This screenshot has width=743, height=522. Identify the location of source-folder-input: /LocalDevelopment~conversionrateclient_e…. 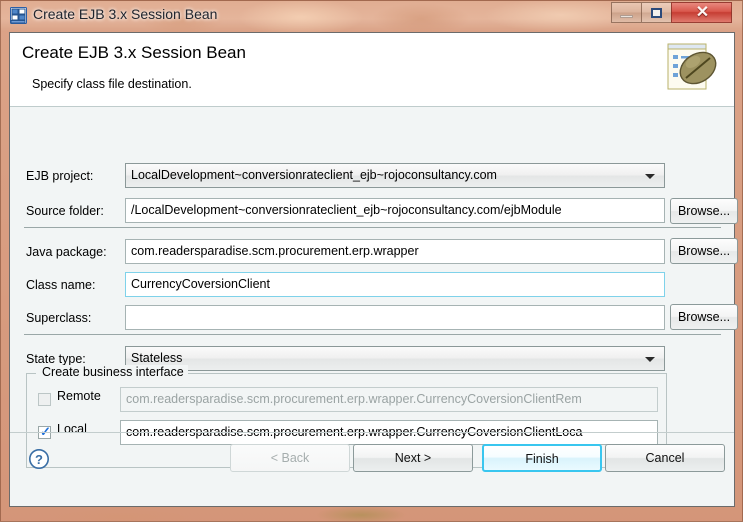
(395, 210).